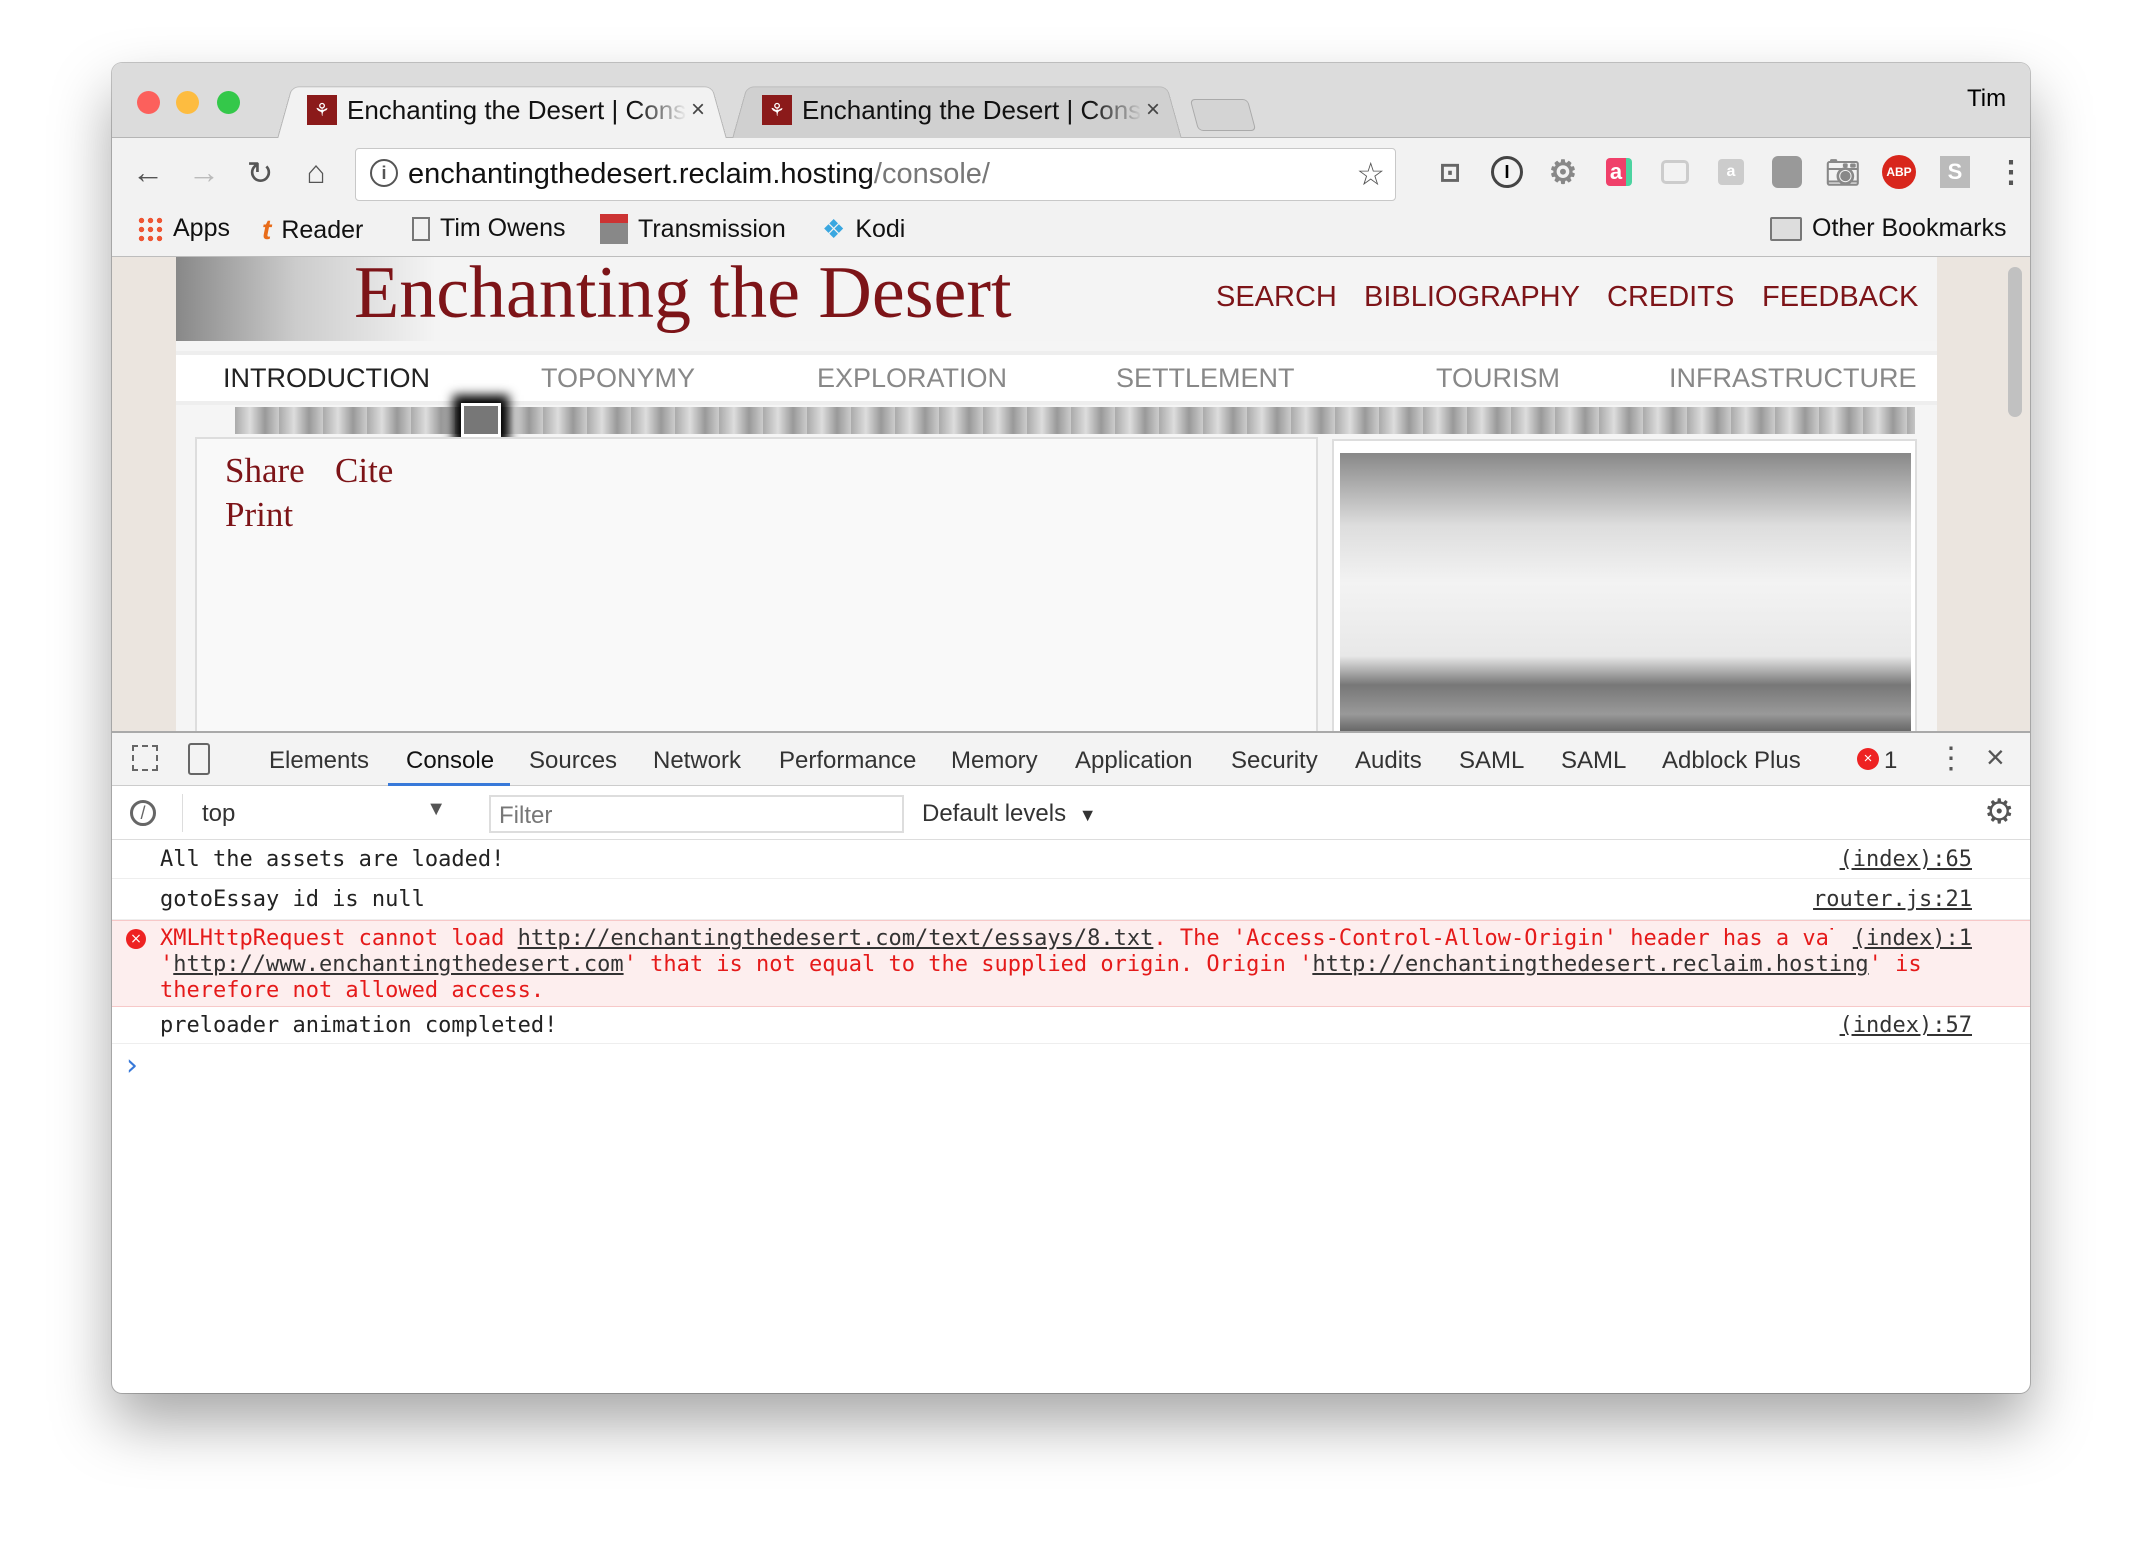 The width and height of the screenshot is (2142, 1554). What do you see at coordinates (259, 515) in the screenshot?
I see `print-link: Print` at bounding box center [259, 515].